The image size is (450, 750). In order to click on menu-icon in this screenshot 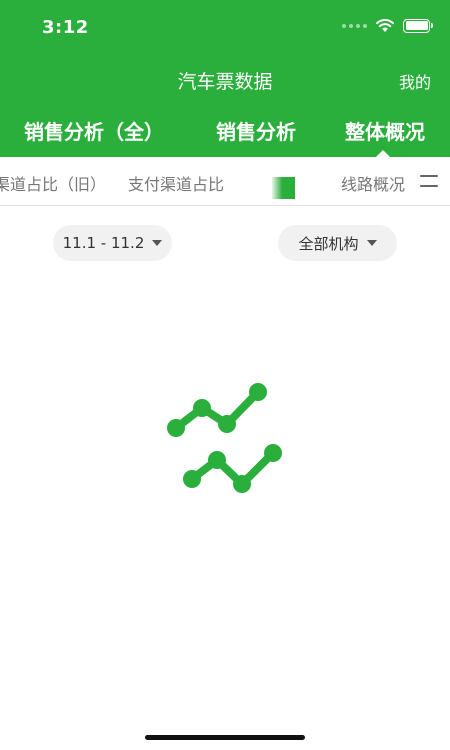, I will do `click(429, 181)`.